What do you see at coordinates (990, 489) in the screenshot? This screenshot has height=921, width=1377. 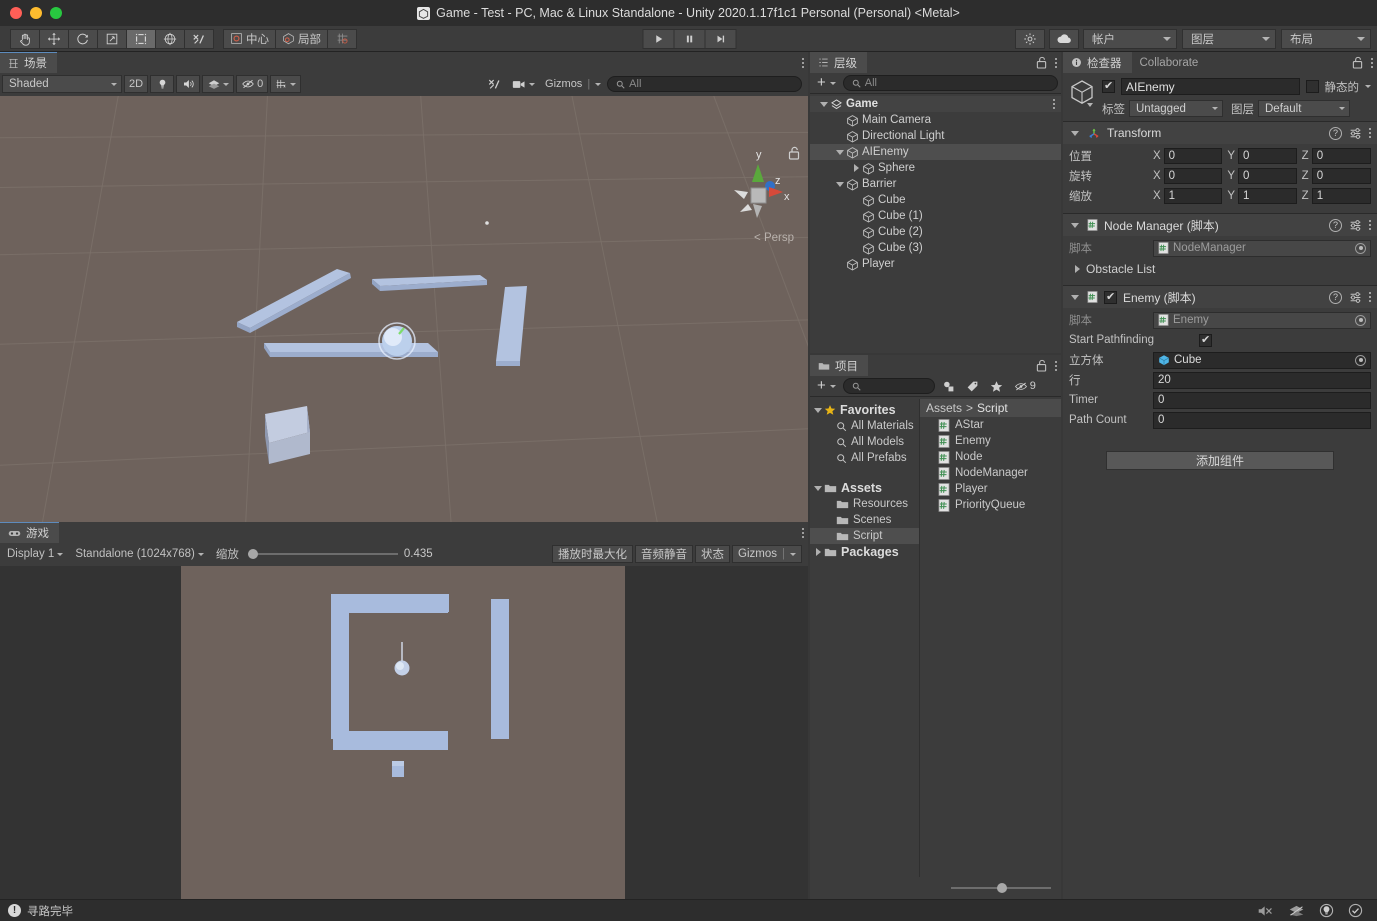 I see `project-file-player: Player` at bounding box center [990, 489].